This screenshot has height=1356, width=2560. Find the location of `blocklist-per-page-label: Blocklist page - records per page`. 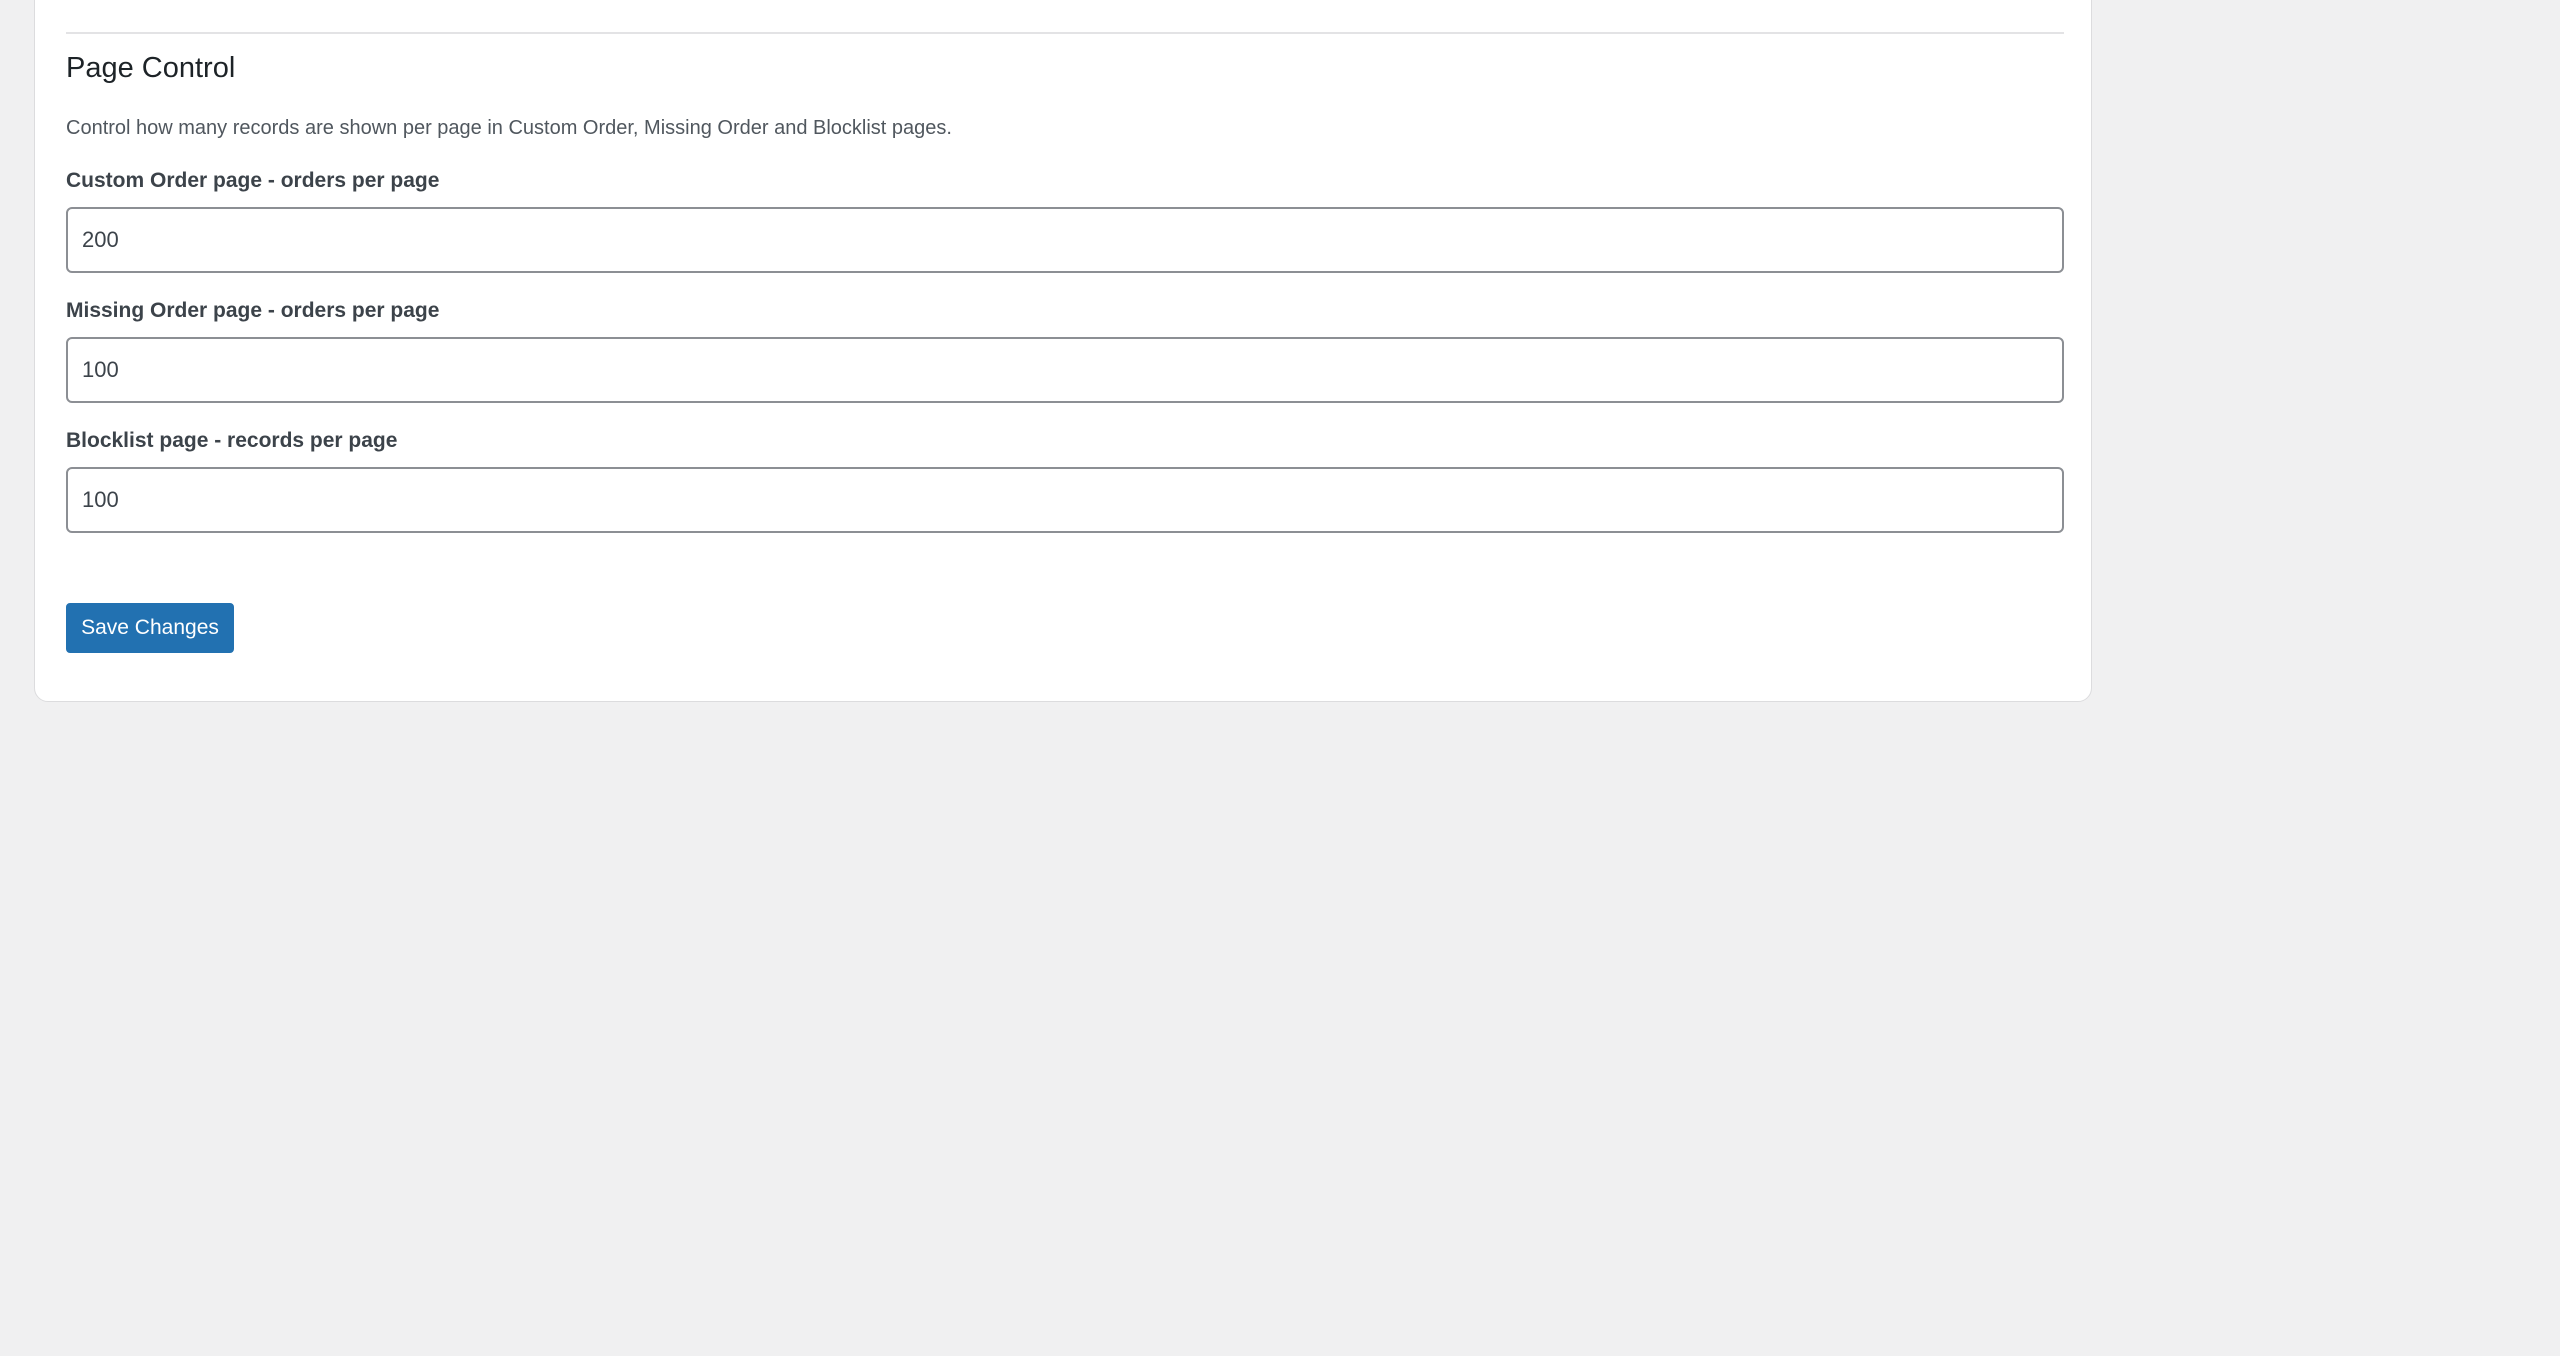

blocklist-per-page-label: Blocklist page - records per page is located at coordinates (232, 440).